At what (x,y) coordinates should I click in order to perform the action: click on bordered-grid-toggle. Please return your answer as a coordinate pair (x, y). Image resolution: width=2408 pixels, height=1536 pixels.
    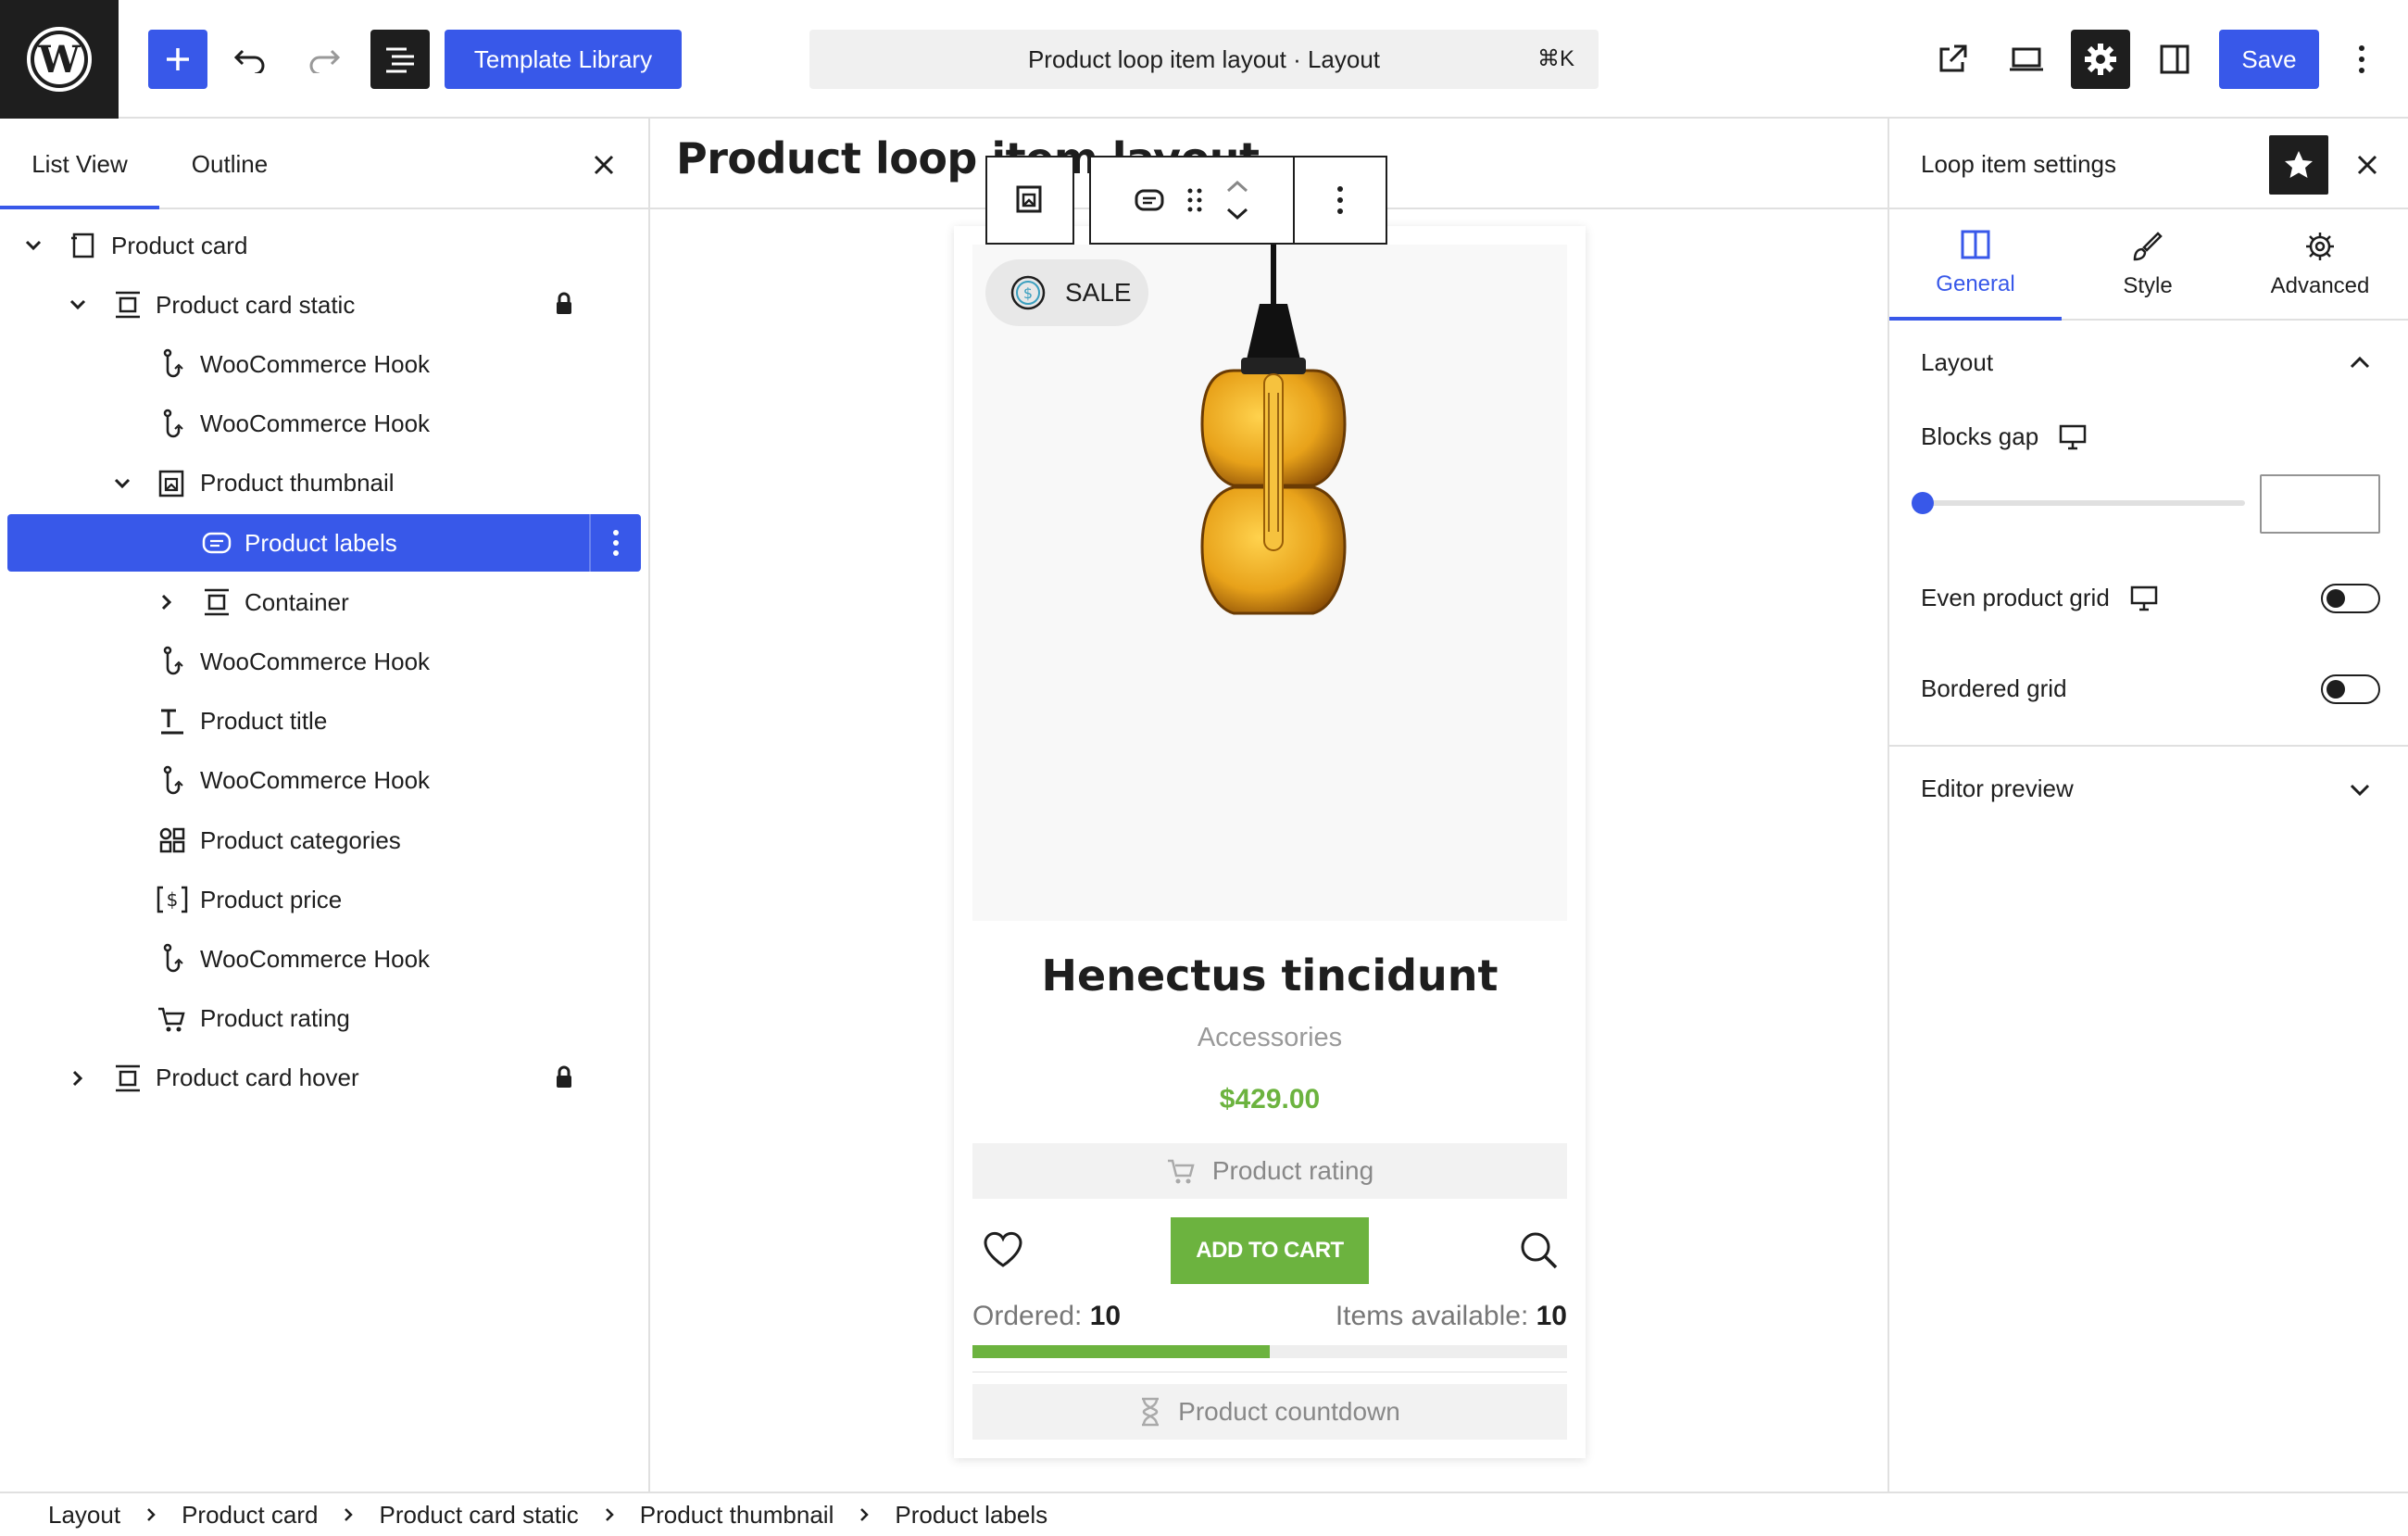
    Looking at the image, I should click on (2350, 689).